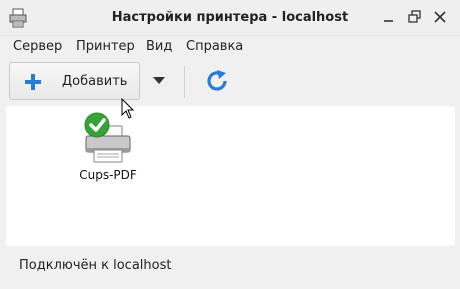 The width and height of the screenshot is (460, 289). What do you see at coordinates (217, 81) in the screenshot?
I see `refresh-icon` at bounding box center [217, 81].